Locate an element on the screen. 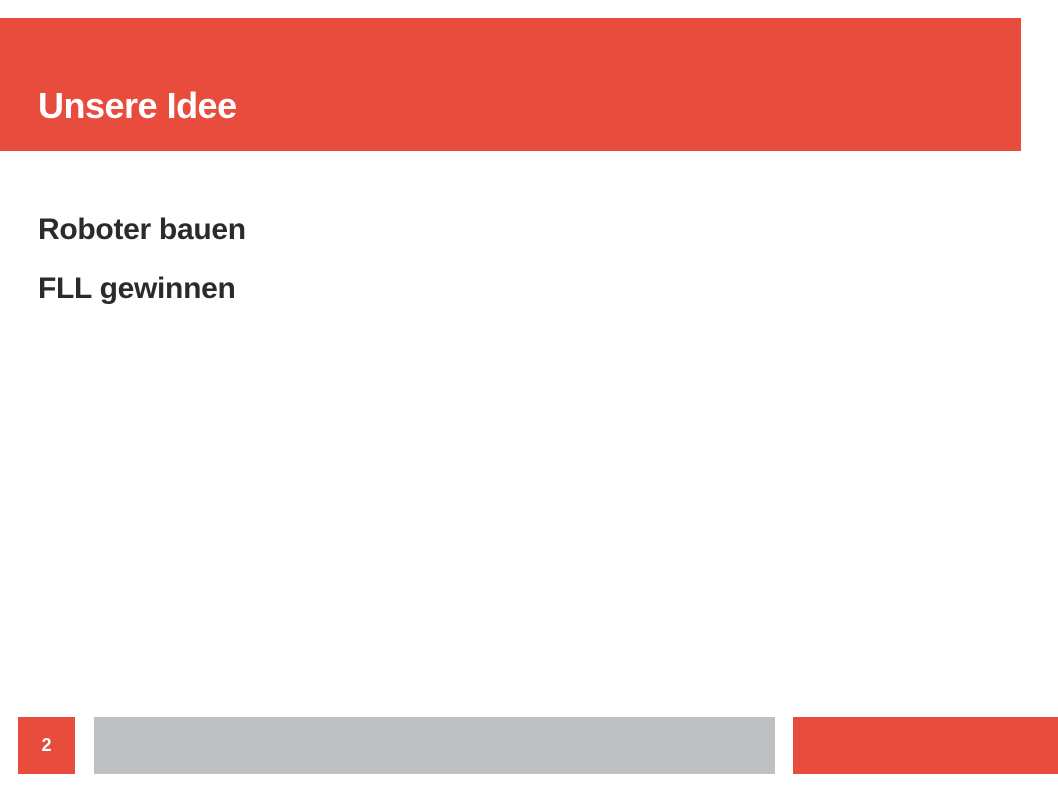  page-number-box: 2 is located at coordinates (46, 745).